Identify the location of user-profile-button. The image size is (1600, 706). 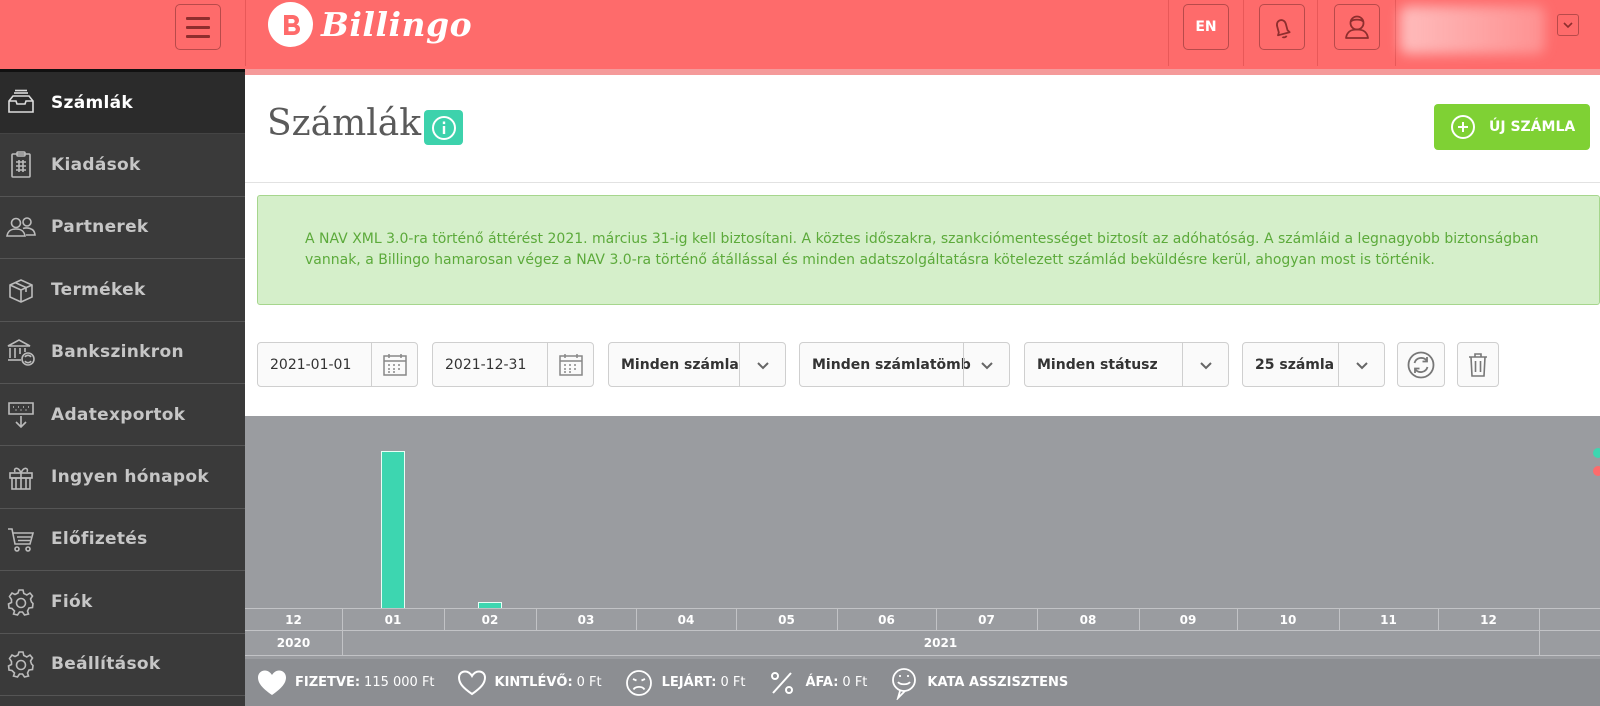
(1357, 27).